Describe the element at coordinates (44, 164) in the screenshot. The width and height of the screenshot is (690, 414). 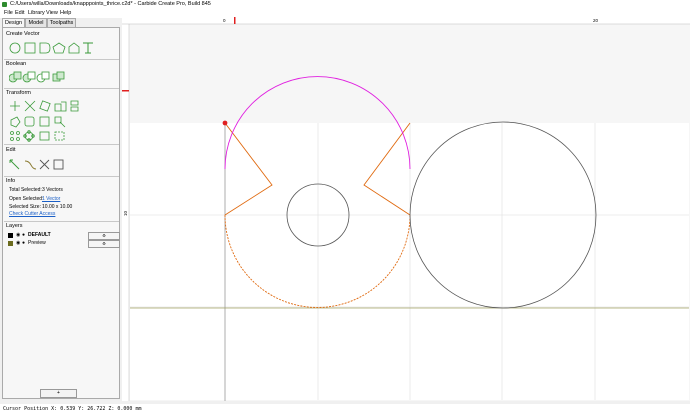
I see `cut-icon` at that location.